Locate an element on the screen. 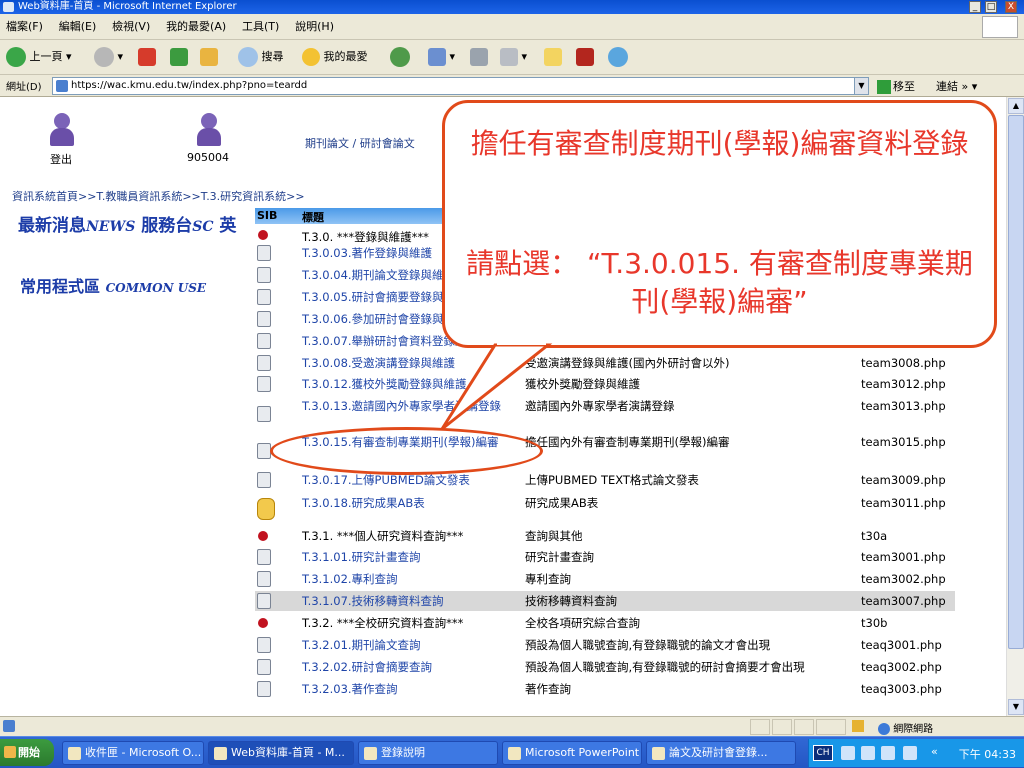 Image resolution: width=1024 pixels, height=768 pixels. row-description: 預設為個人職號查詢,有登錄職號的研討會摘要才會出現 is located at coordinates (665, 667).